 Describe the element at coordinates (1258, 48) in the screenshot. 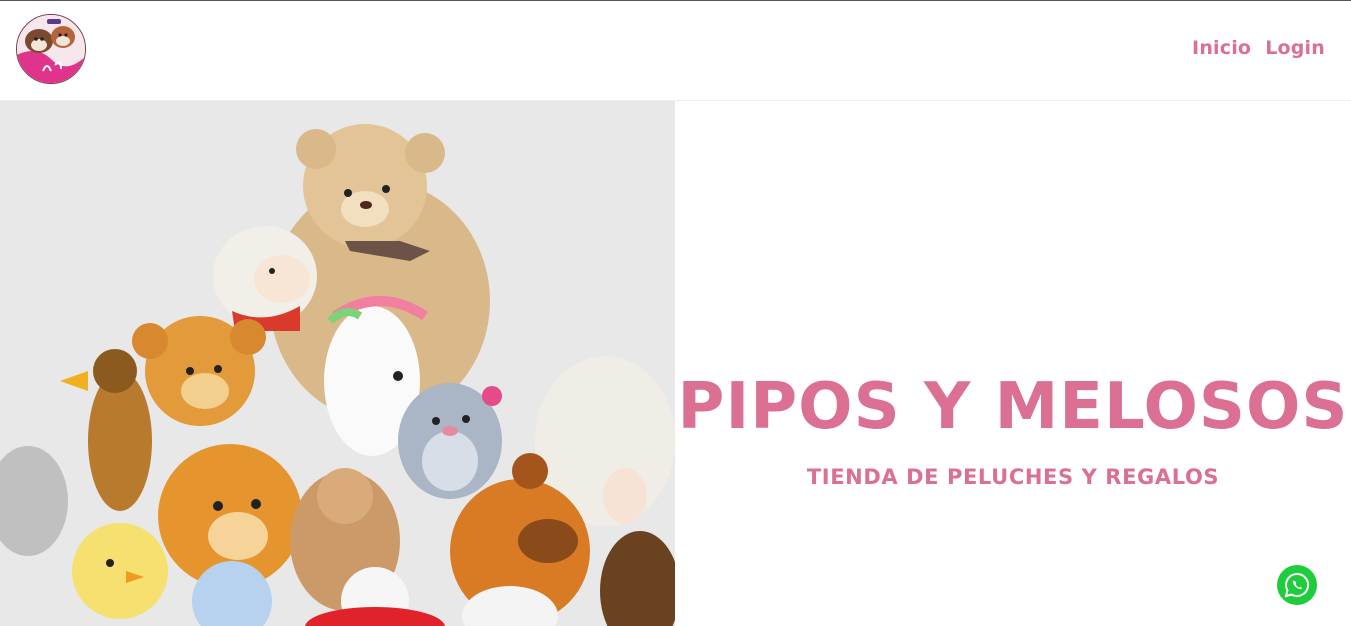

I see `main-nav: Inicio Login` at that location.